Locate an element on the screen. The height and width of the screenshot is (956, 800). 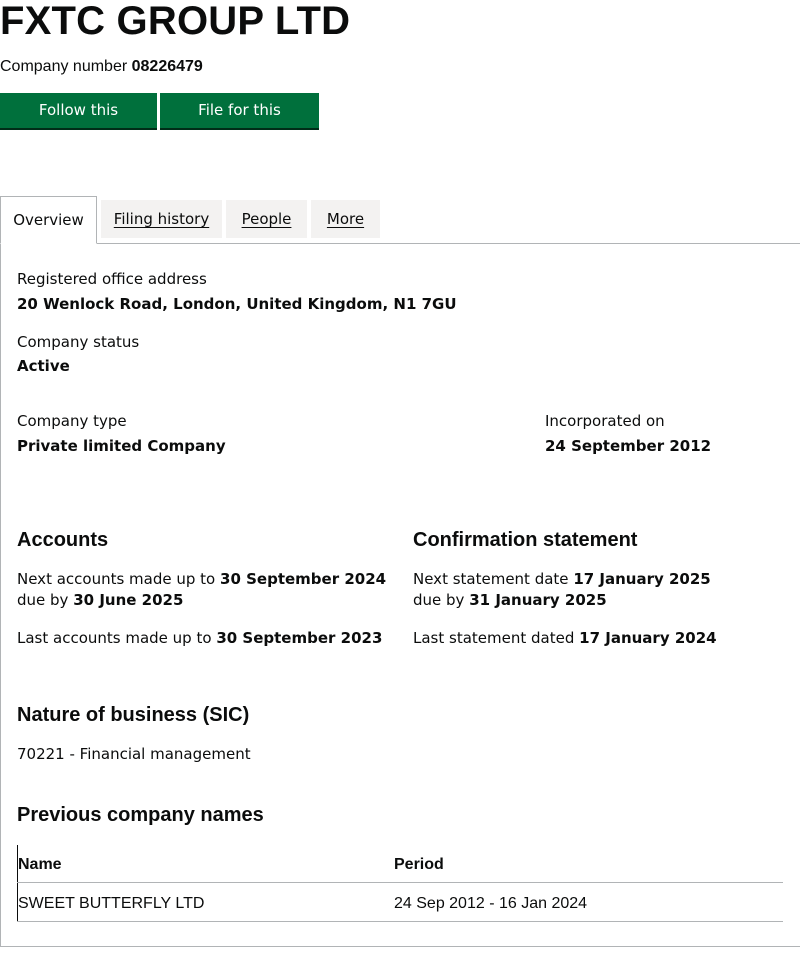
table-row-divider is located at coordinates (400, 921).